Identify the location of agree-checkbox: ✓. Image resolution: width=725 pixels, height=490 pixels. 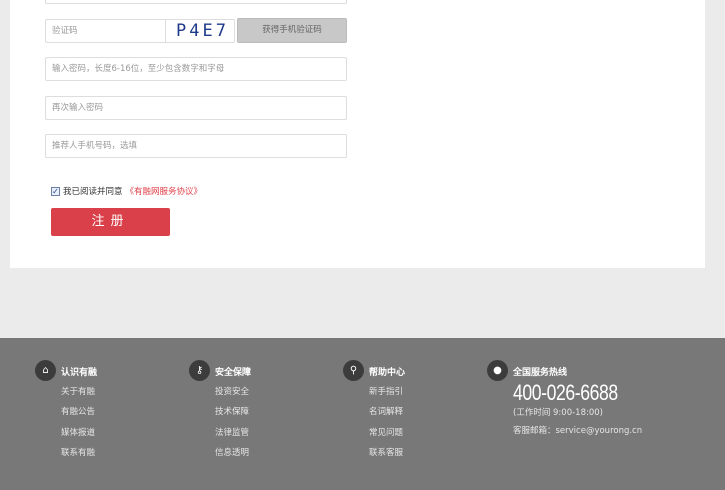
(55, 191).